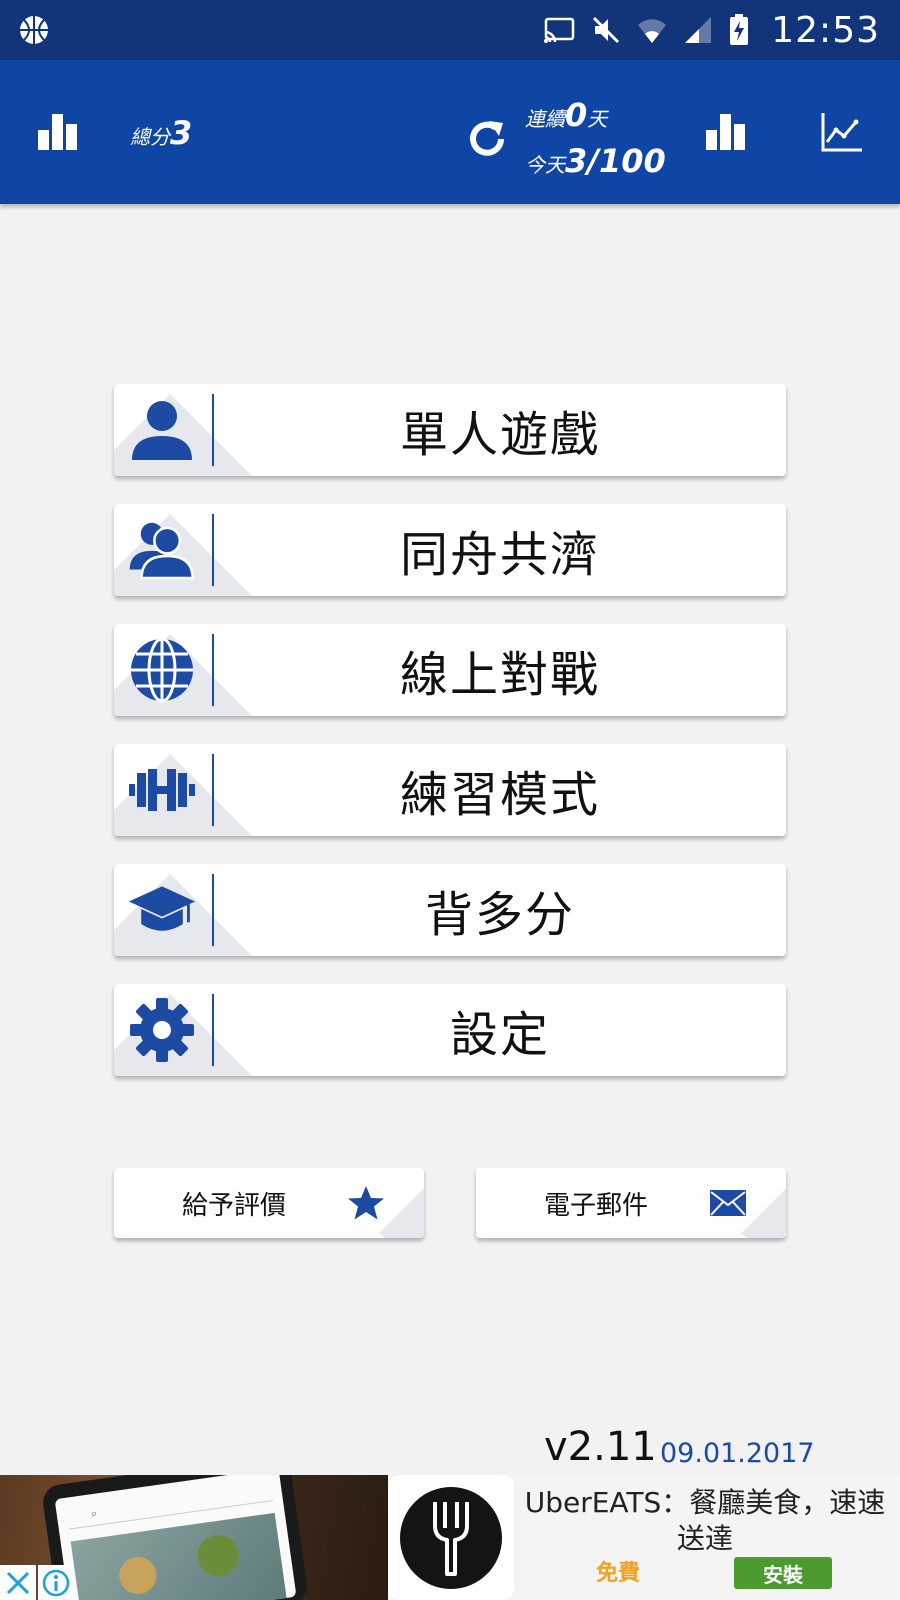  I want to click on people-icon, so click(162, 550).